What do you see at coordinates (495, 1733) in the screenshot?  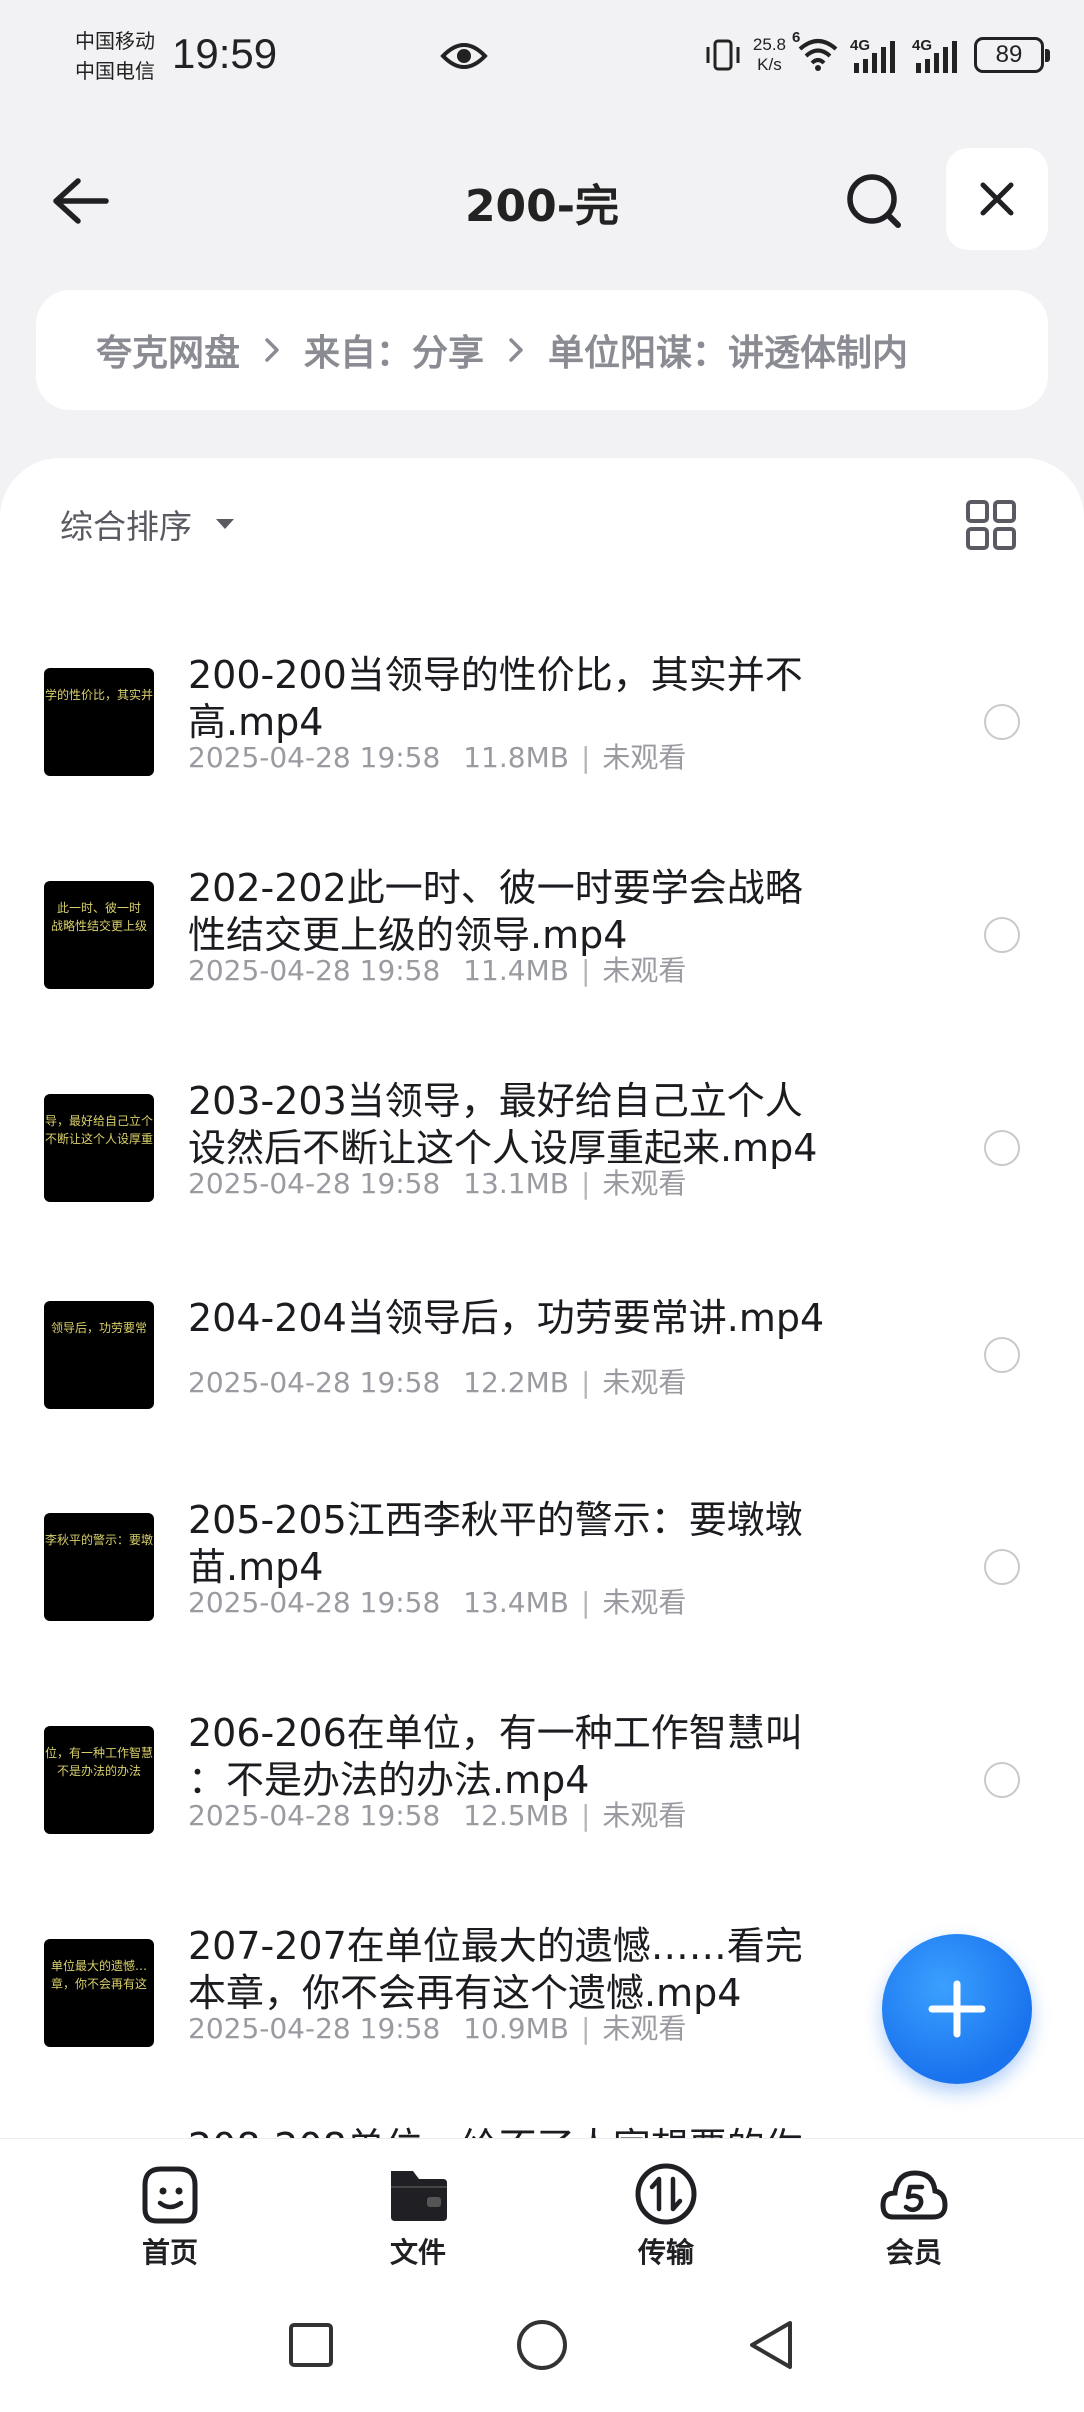 I see `file-name-line: 206-206在单位，有一种工作智慧叫` at bounding box center [495, 1733].